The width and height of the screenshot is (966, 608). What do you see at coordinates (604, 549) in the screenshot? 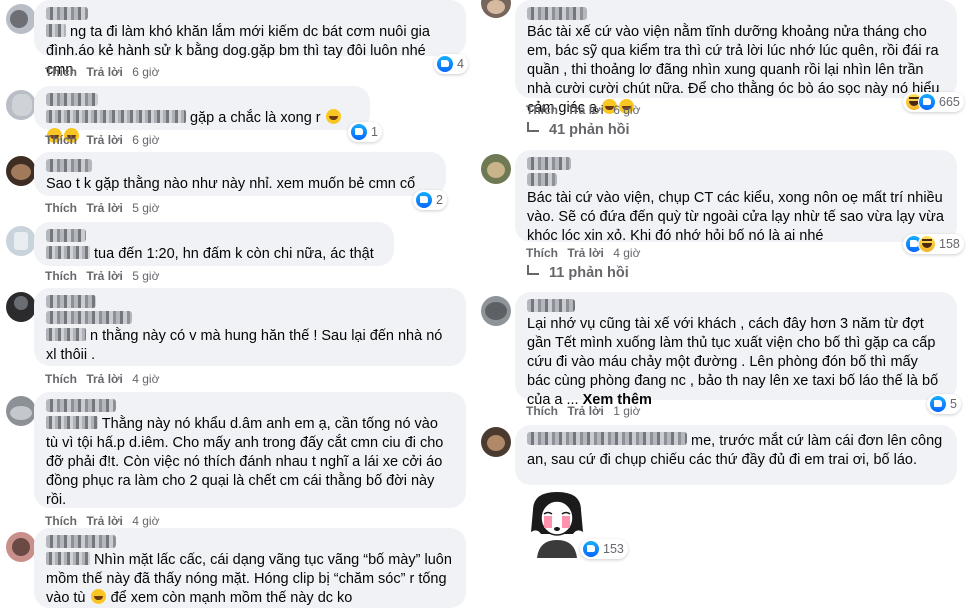
I see `reaction-count: 153` at bounding box center [604, 549].